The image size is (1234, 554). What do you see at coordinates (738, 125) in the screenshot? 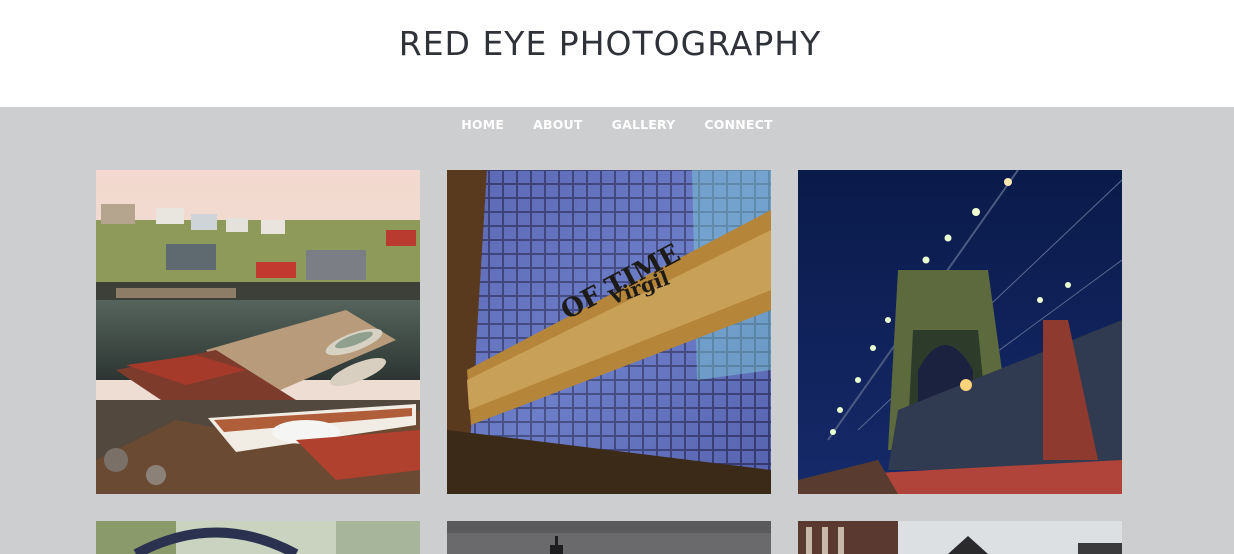
I see `nav-connect: CONNECT` at bounding box center [738, 125].